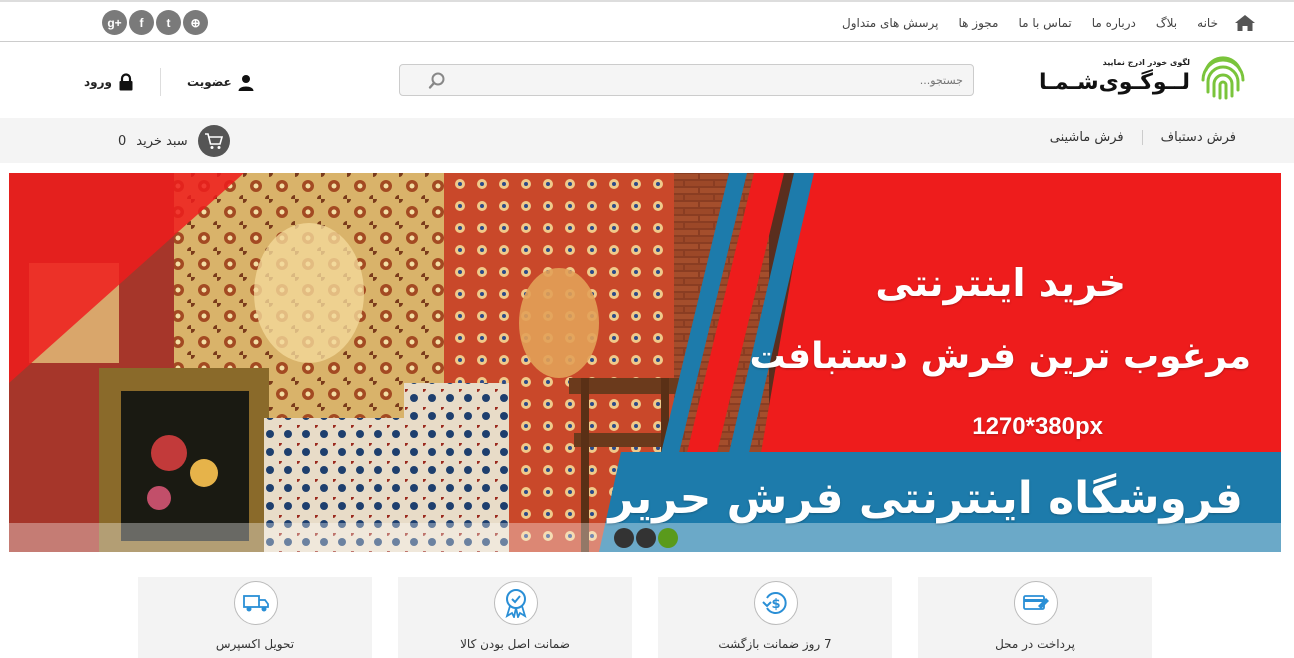 This screenshot has width=1294, height=658. What do you see at coordinates (647, 140) in the screenshot?
I see `category-bar: فرش دستباف فرش ماشینی 0 سبد خرید` at bounding box center [647, 140].